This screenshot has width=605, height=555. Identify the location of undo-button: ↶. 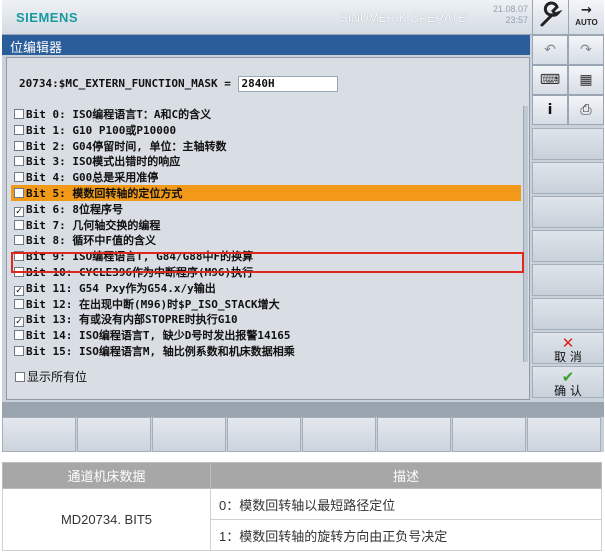
(550, 50).